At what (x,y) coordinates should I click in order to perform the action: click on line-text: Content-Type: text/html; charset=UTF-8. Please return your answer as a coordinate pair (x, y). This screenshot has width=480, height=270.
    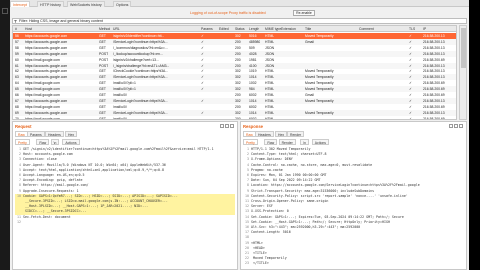
    Looking at the image, I should click on (289, 154).